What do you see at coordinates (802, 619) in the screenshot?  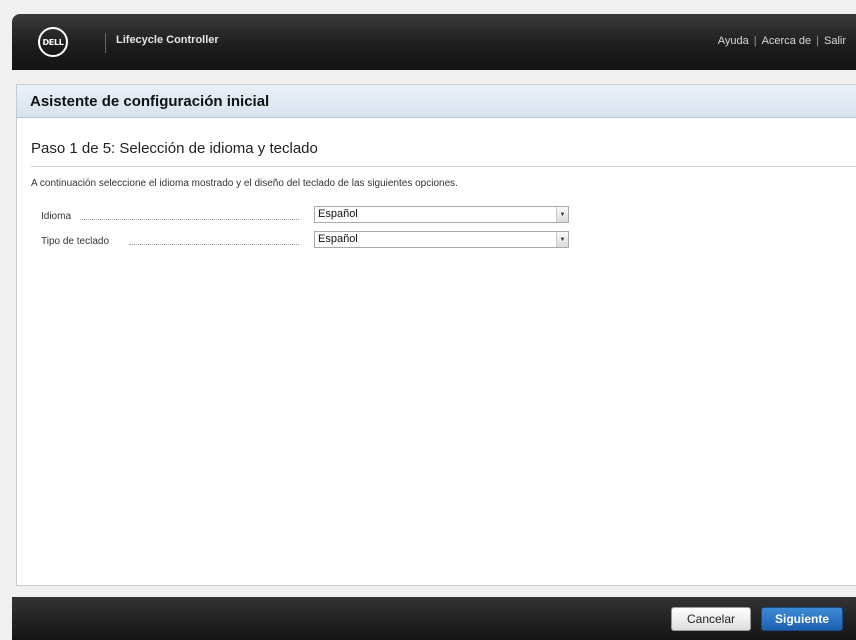 I see `next-button: Siguiente` at bounding box center [802, 619].